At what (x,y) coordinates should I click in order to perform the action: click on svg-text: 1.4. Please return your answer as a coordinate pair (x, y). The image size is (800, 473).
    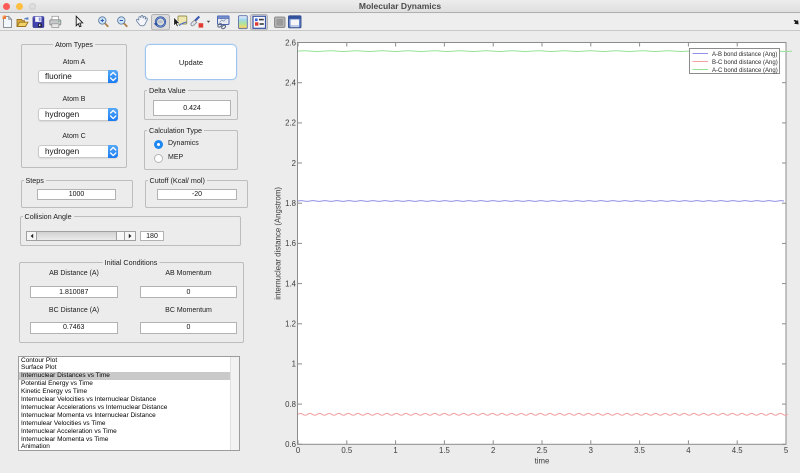
    Looking at the image, I should click on (291, 283).